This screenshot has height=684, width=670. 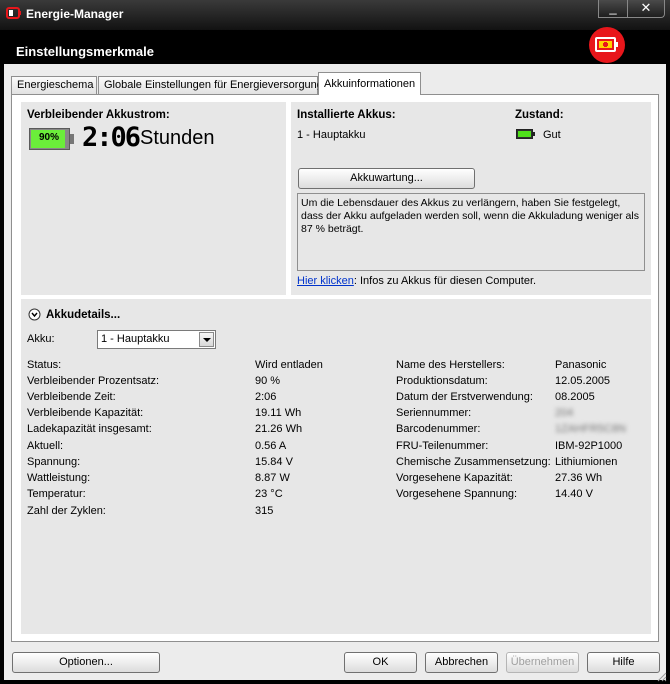 What do you see at coordinates (325, 281) in the screenshot?
I see `click-here-link: Hier klicken` at bounding box center [325, 281].